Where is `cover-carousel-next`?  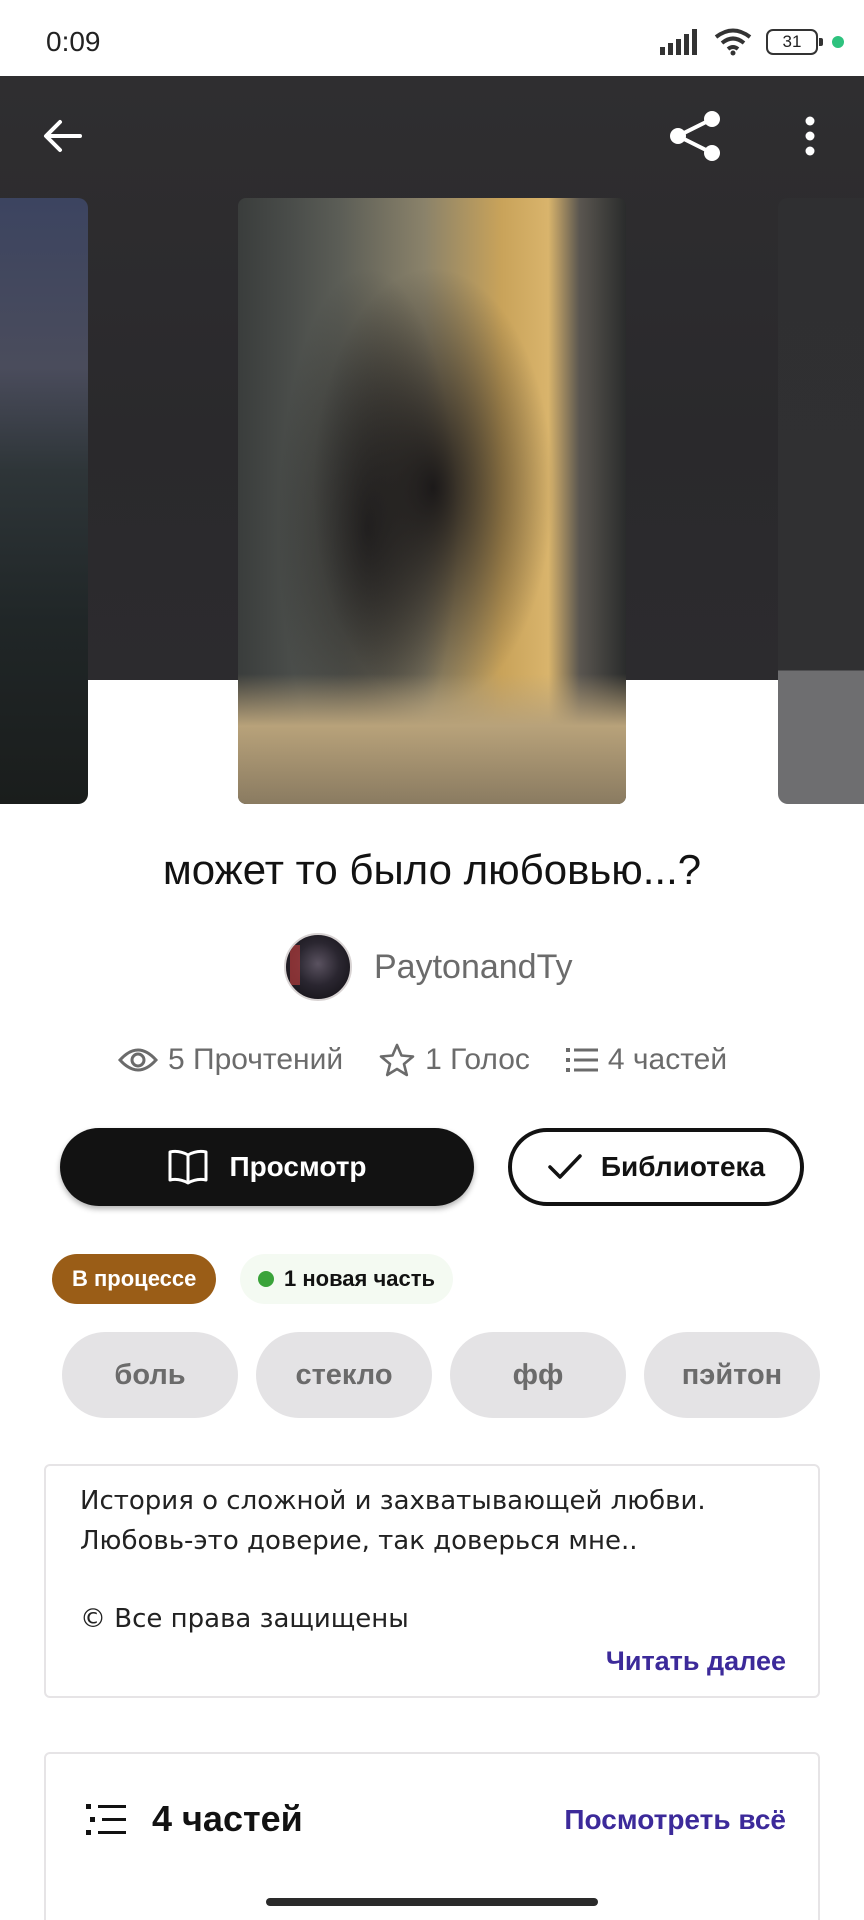 cover-carousel-next is located at coordinates (821, 501).